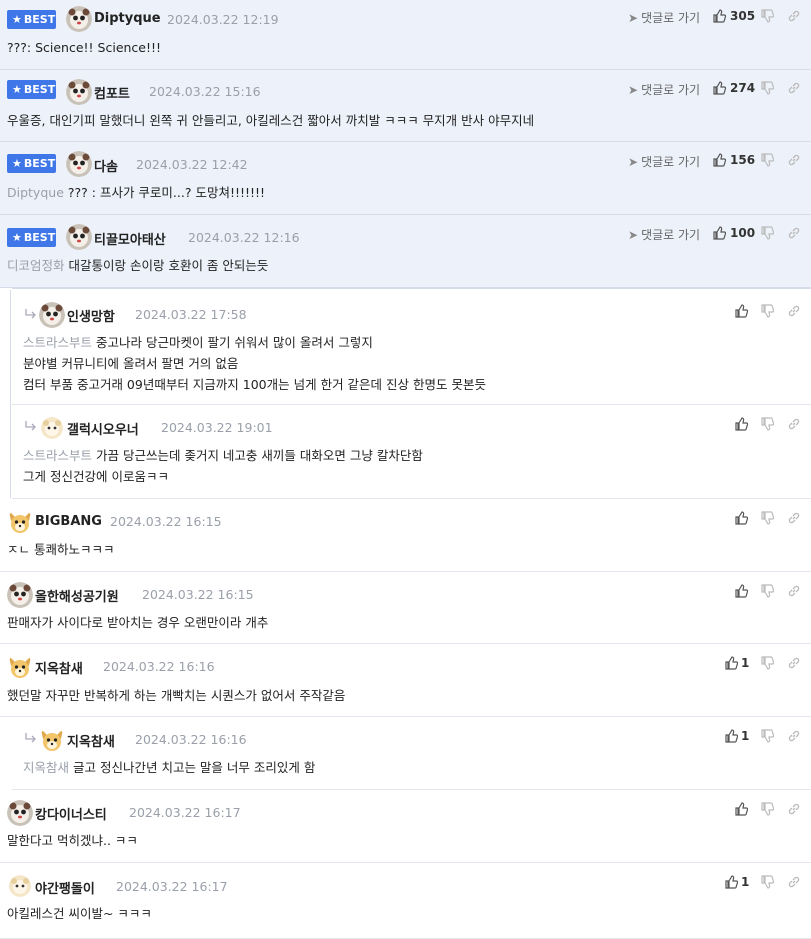 The width and height of the screenshot is (811, 939). Describe the element at coordinates (205, 91) in the screenshot. I see `comment-date: 2024.03.22 15:16` at that location.